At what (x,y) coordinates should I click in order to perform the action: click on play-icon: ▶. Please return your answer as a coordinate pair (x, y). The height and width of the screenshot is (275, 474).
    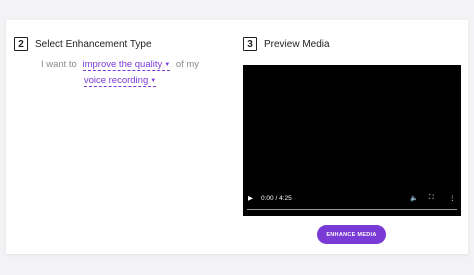
    Looking at the image, I should click on (250, 198).